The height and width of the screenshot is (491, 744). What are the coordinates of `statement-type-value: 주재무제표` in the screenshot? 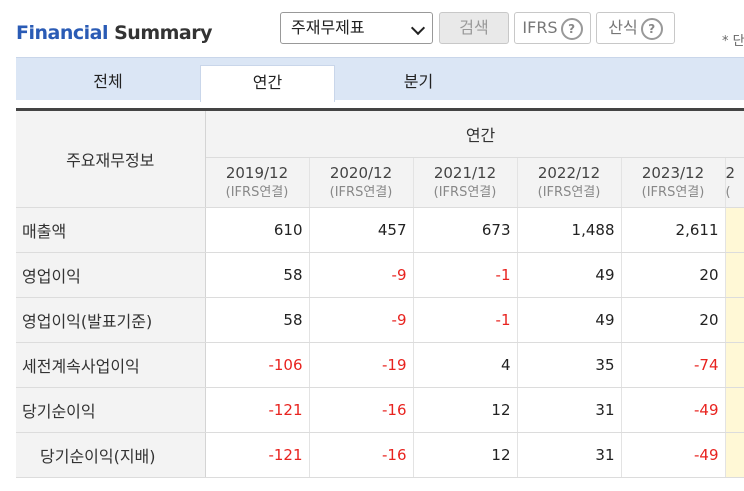 It's located at (328, 27).